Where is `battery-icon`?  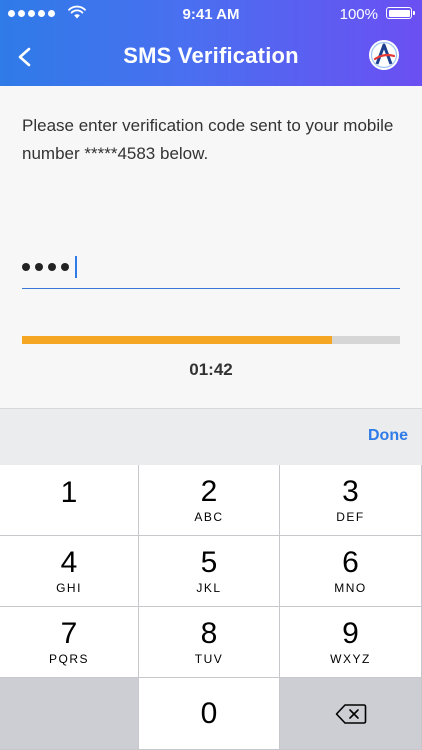 battery-icon is located at coordinates (400, 13).